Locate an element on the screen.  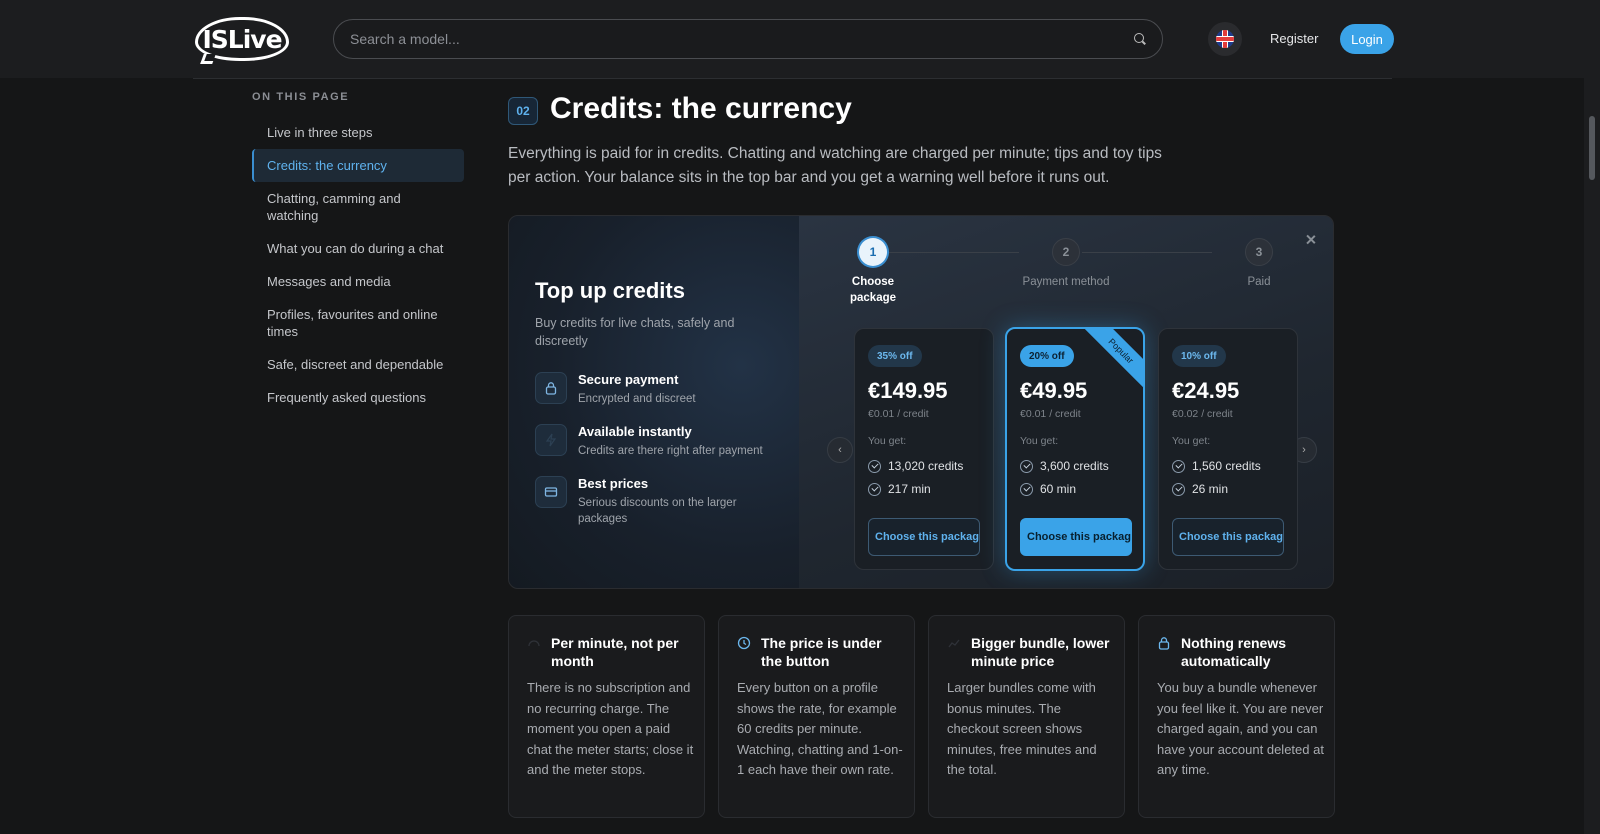
package-credits: 3,600 credits is located at coordinates (1064, 466).